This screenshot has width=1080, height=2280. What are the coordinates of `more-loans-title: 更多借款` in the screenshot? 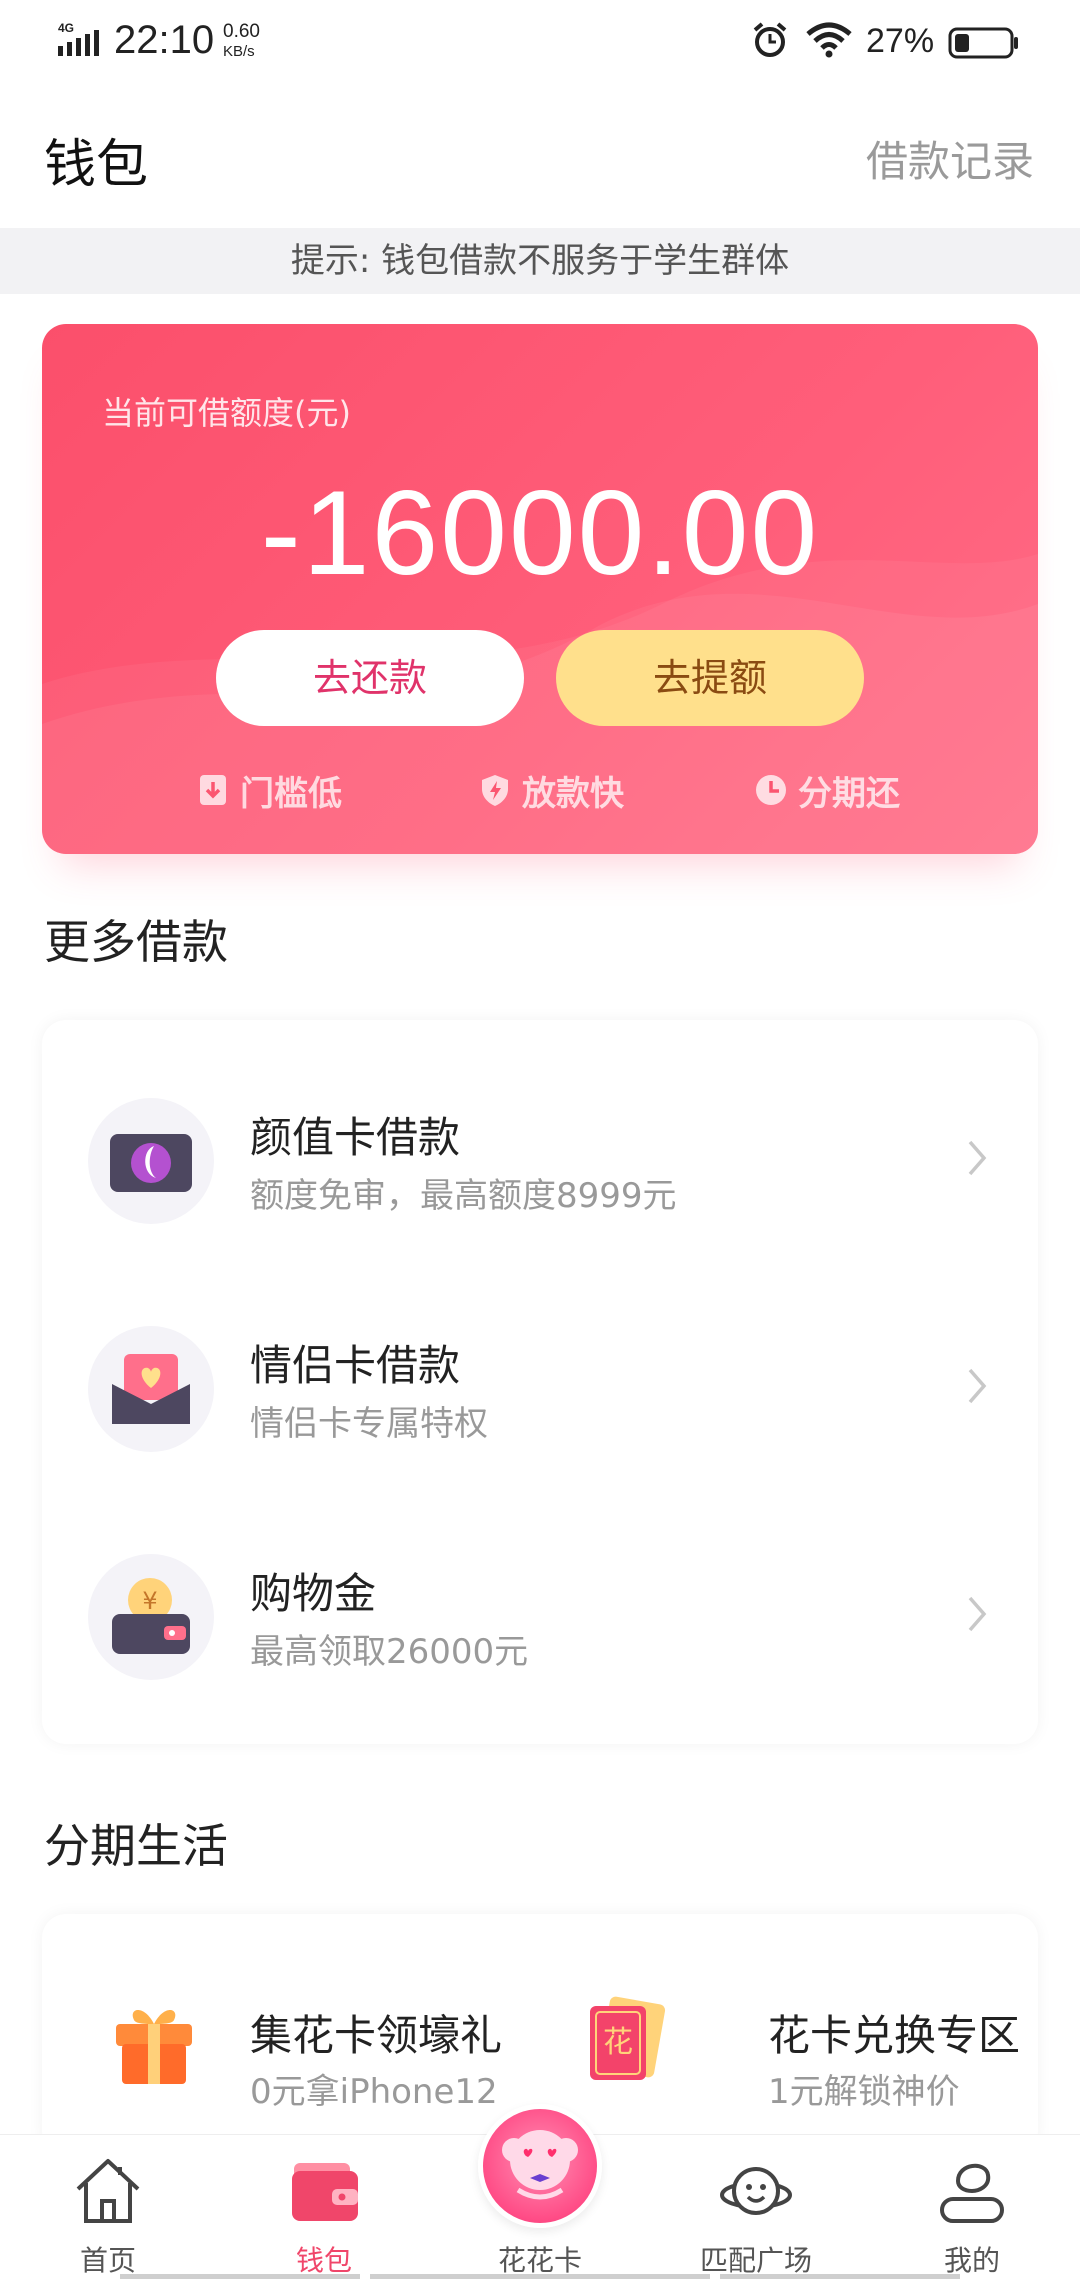 It's located at (136, 942).